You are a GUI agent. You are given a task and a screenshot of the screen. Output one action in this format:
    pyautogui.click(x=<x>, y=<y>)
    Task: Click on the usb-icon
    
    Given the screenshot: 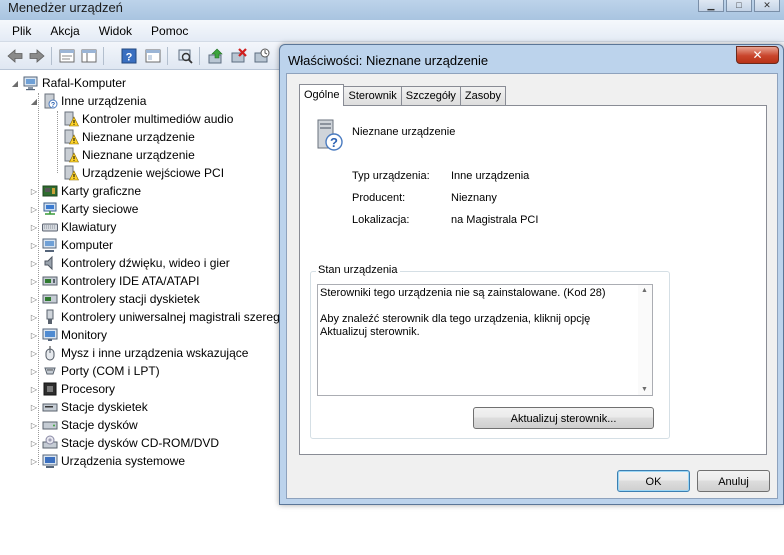 What is the action you would take?
    pyautogui.click(x=50, y=316)
    